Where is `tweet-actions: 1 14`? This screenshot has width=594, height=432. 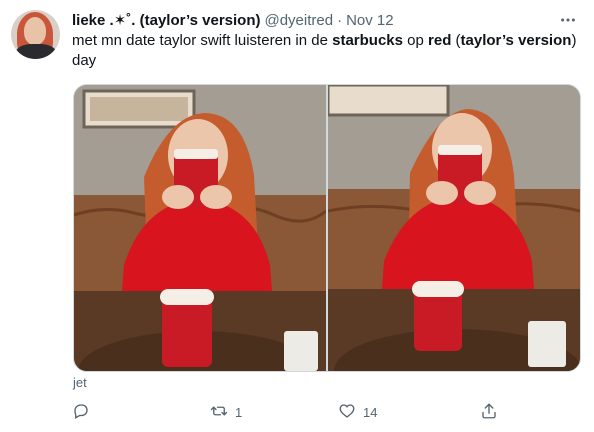 tweet-actions: 1 14 is located at coordinates (287, 412).